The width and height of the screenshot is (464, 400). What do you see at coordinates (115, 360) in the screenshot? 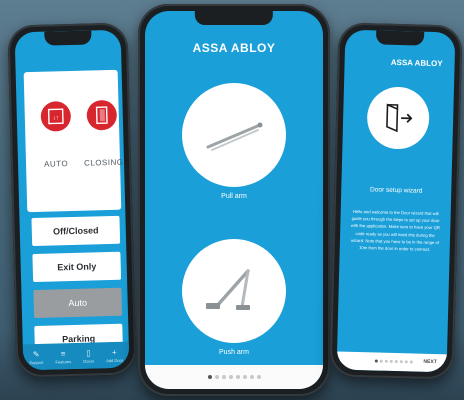
I see `tab-label: Add Door` at bounding box center [115, 360].